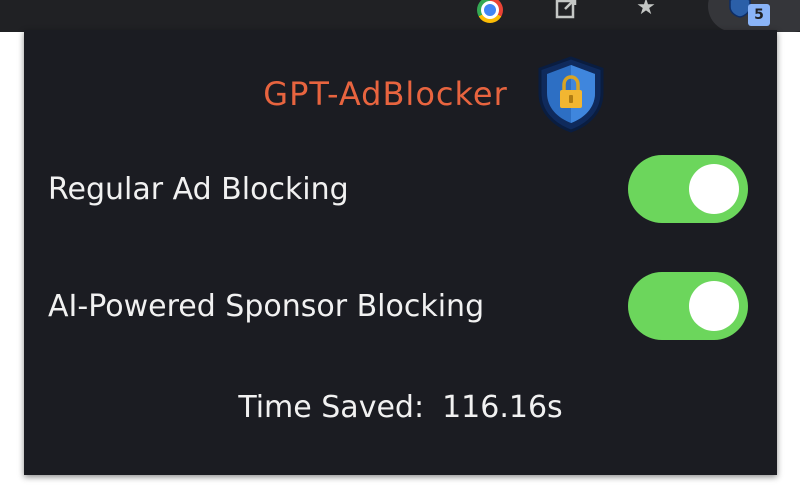  I want to click on popup-header: GPT-AdBlocker, so click(400, 94).